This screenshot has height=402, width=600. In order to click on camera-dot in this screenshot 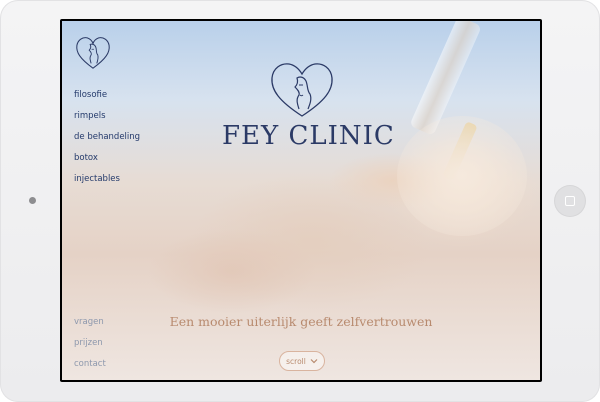, I will do `click(32, 200)`.